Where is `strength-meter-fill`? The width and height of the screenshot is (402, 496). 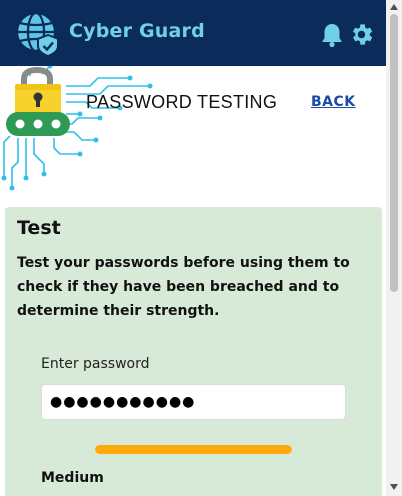 strength-meter-fill is located at coordinates (193, 449).